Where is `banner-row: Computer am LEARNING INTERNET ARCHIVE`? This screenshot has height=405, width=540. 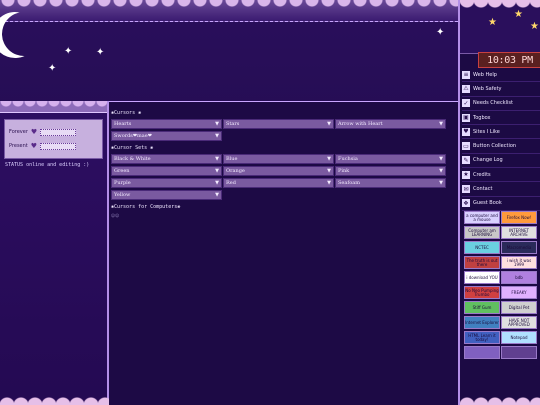
banner-row: Computer am LEARNING INTERNET ARCHIVE is located at coordinates (501, 232).